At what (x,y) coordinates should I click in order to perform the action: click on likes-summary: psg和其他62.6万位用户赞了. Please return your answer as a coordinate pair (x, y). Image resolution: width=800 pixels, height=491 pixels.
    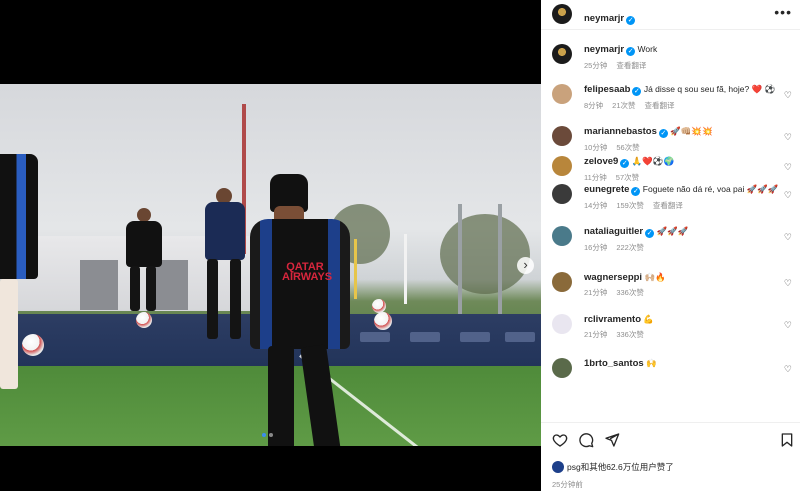
    Looking at the image, I should click on (613, 467).